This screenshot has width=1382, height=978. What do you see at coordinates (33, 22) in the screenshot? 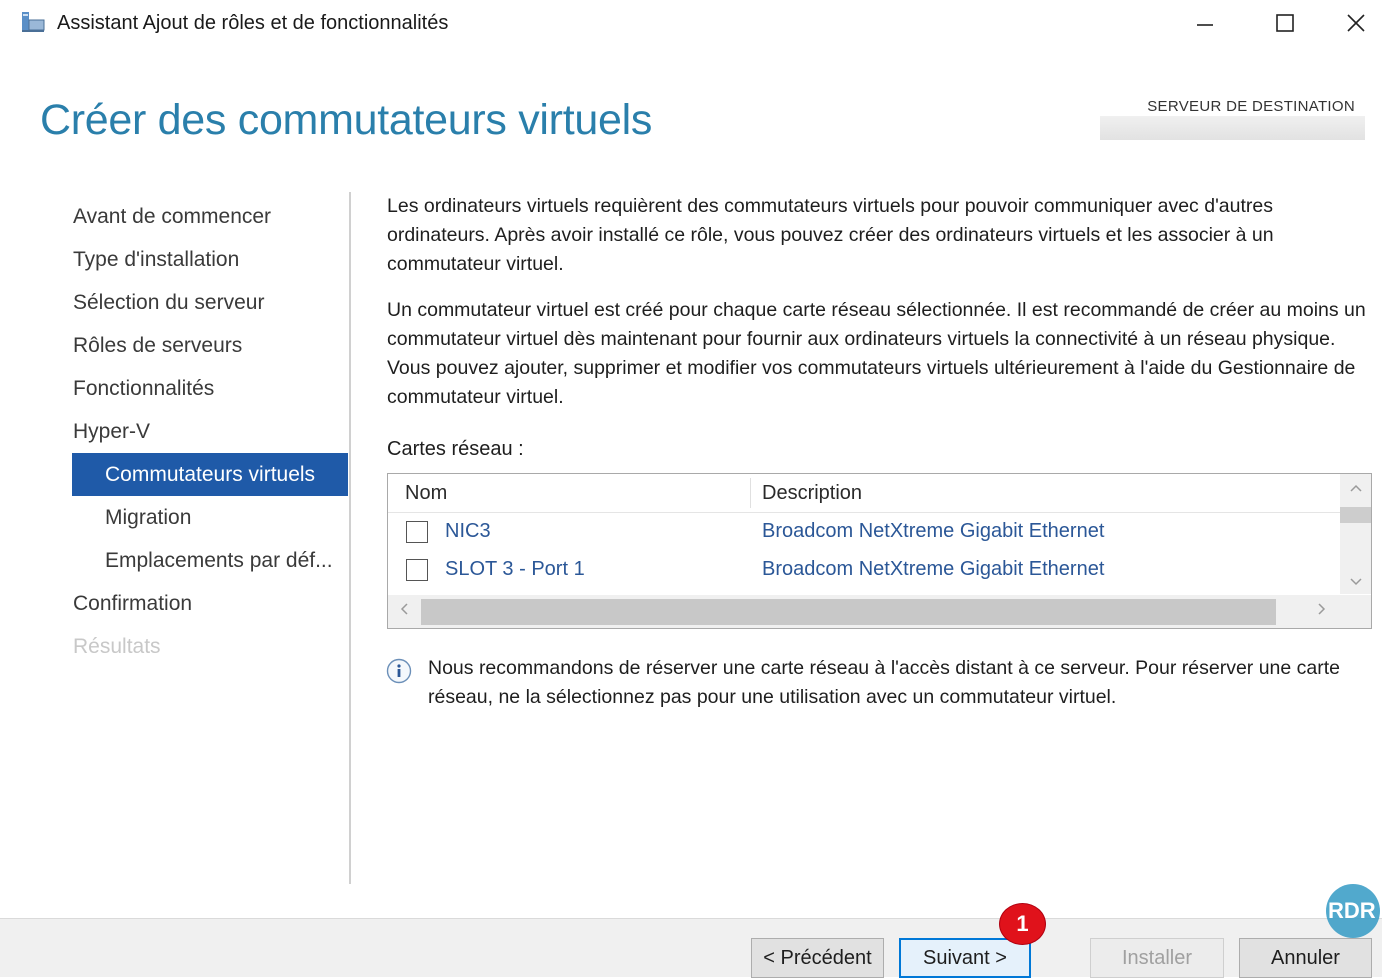
I see `server-manager-icon` at bounding box center [33, 22].